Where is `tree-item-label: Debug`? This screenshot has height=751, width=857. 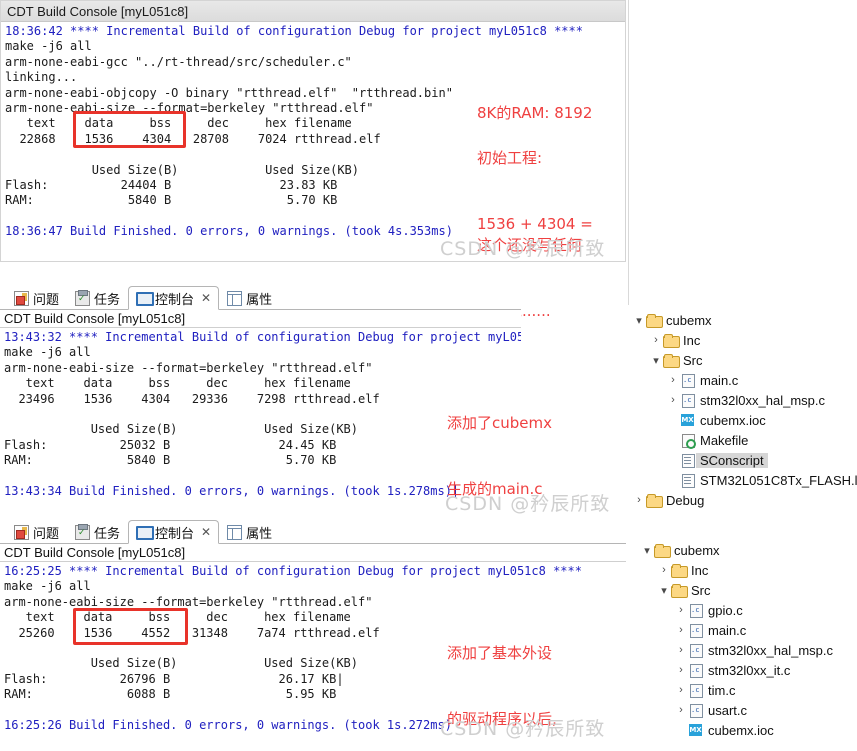 tree-item-label: Debug is located at coordinates (685, 500).